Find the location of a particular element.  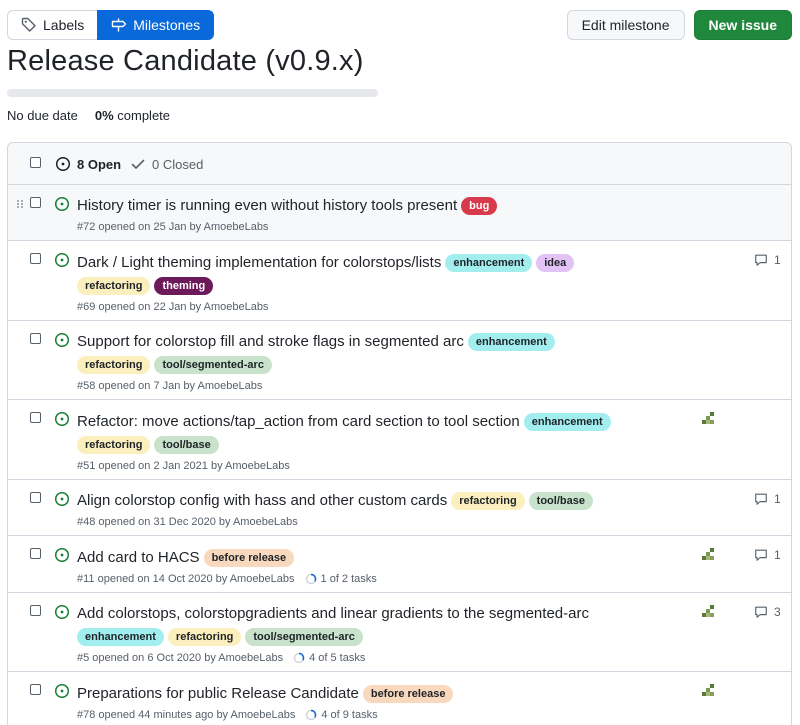

select-all-checkbox is located at coordinates (35, 162).